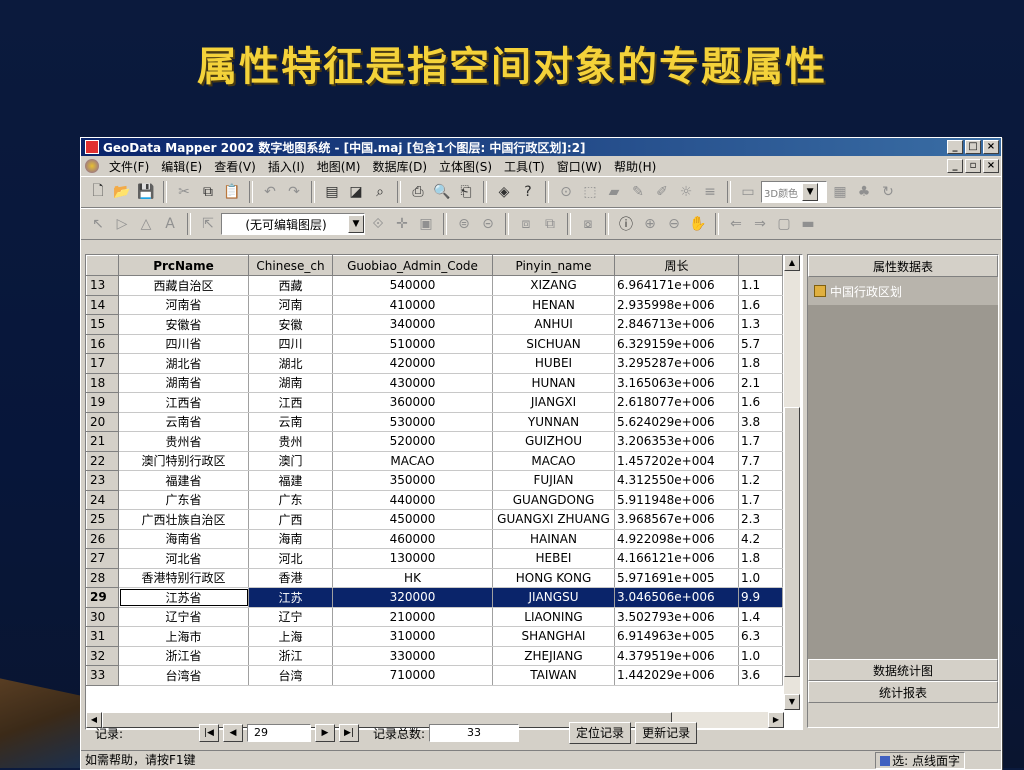 The height and width of the screenshot is (770, 1024). I want to click on row-number: 26, so click(102, 538).